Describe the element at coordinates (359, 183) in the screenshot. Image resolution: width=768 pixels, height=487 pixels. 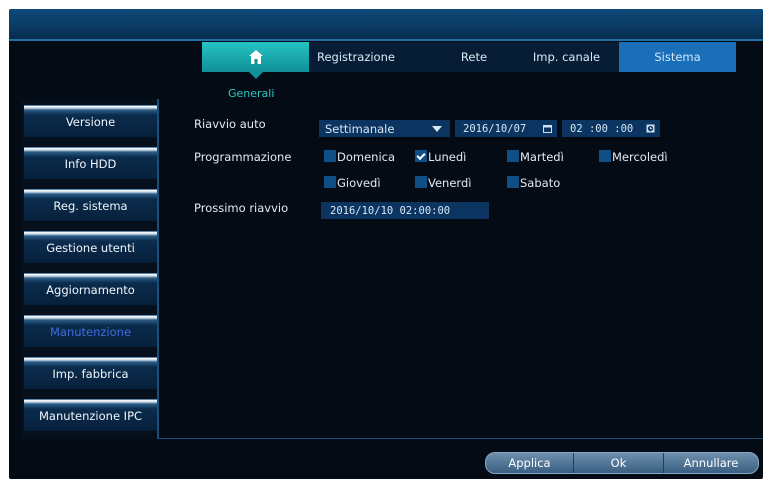
I see `label-giovedi: Giovedì` at that location.